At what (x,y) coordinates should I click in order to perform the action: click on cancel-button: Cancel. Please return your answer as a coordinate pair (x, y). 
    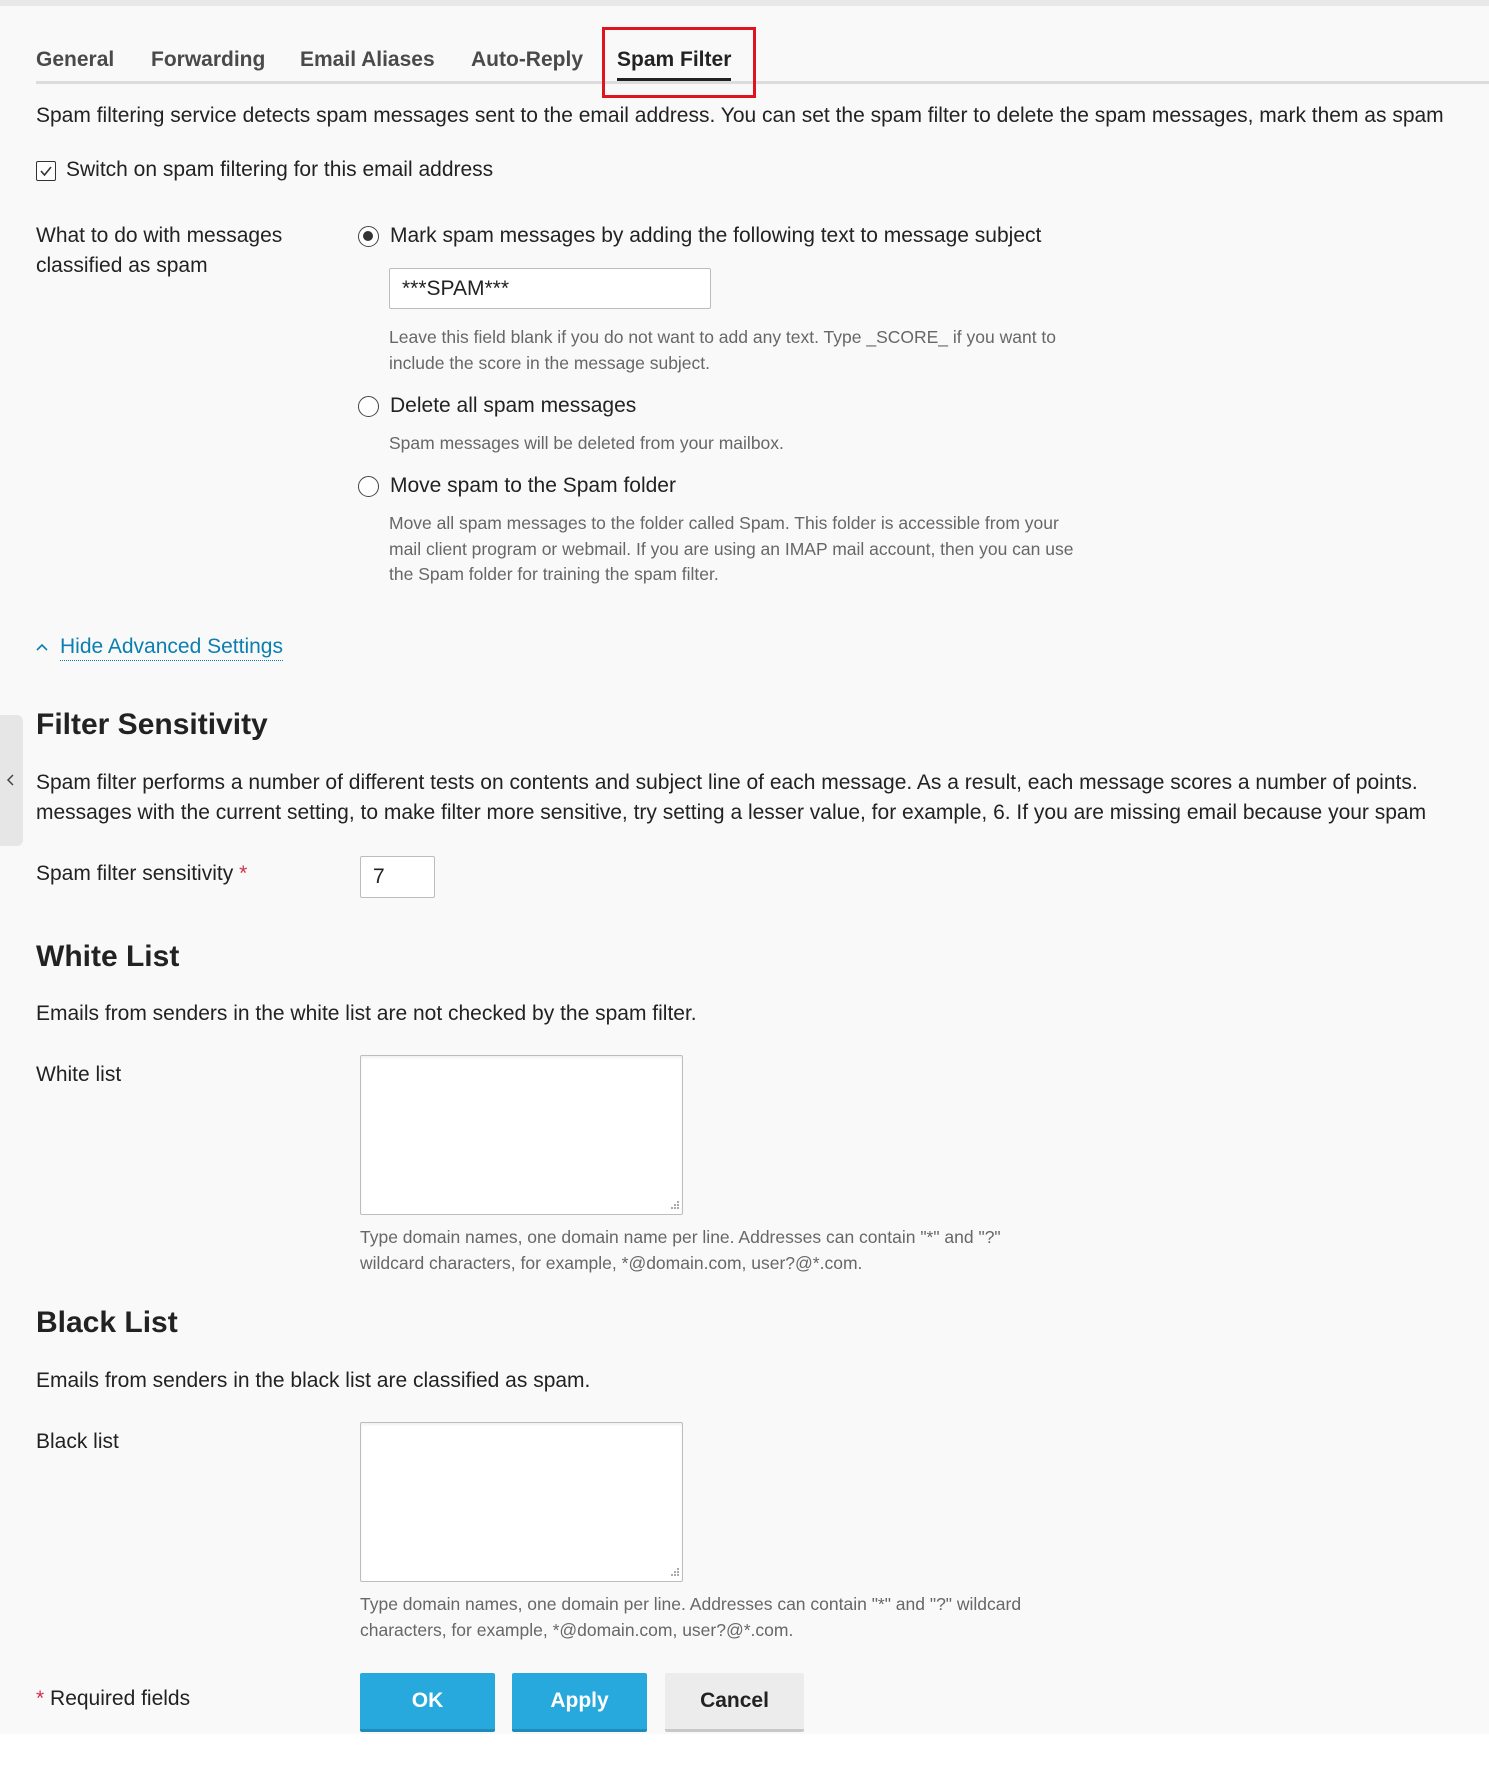
    Looking at the image, I should click on (734, 1702).